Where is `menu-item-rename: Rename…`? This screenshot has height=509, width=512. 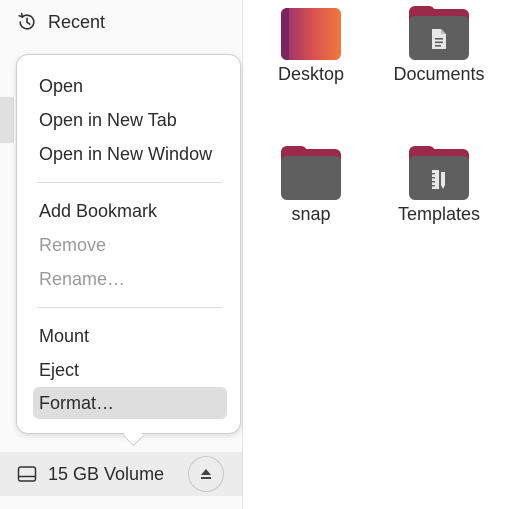 menu-item-rename: Rename… is located at coordinates (82, 278).